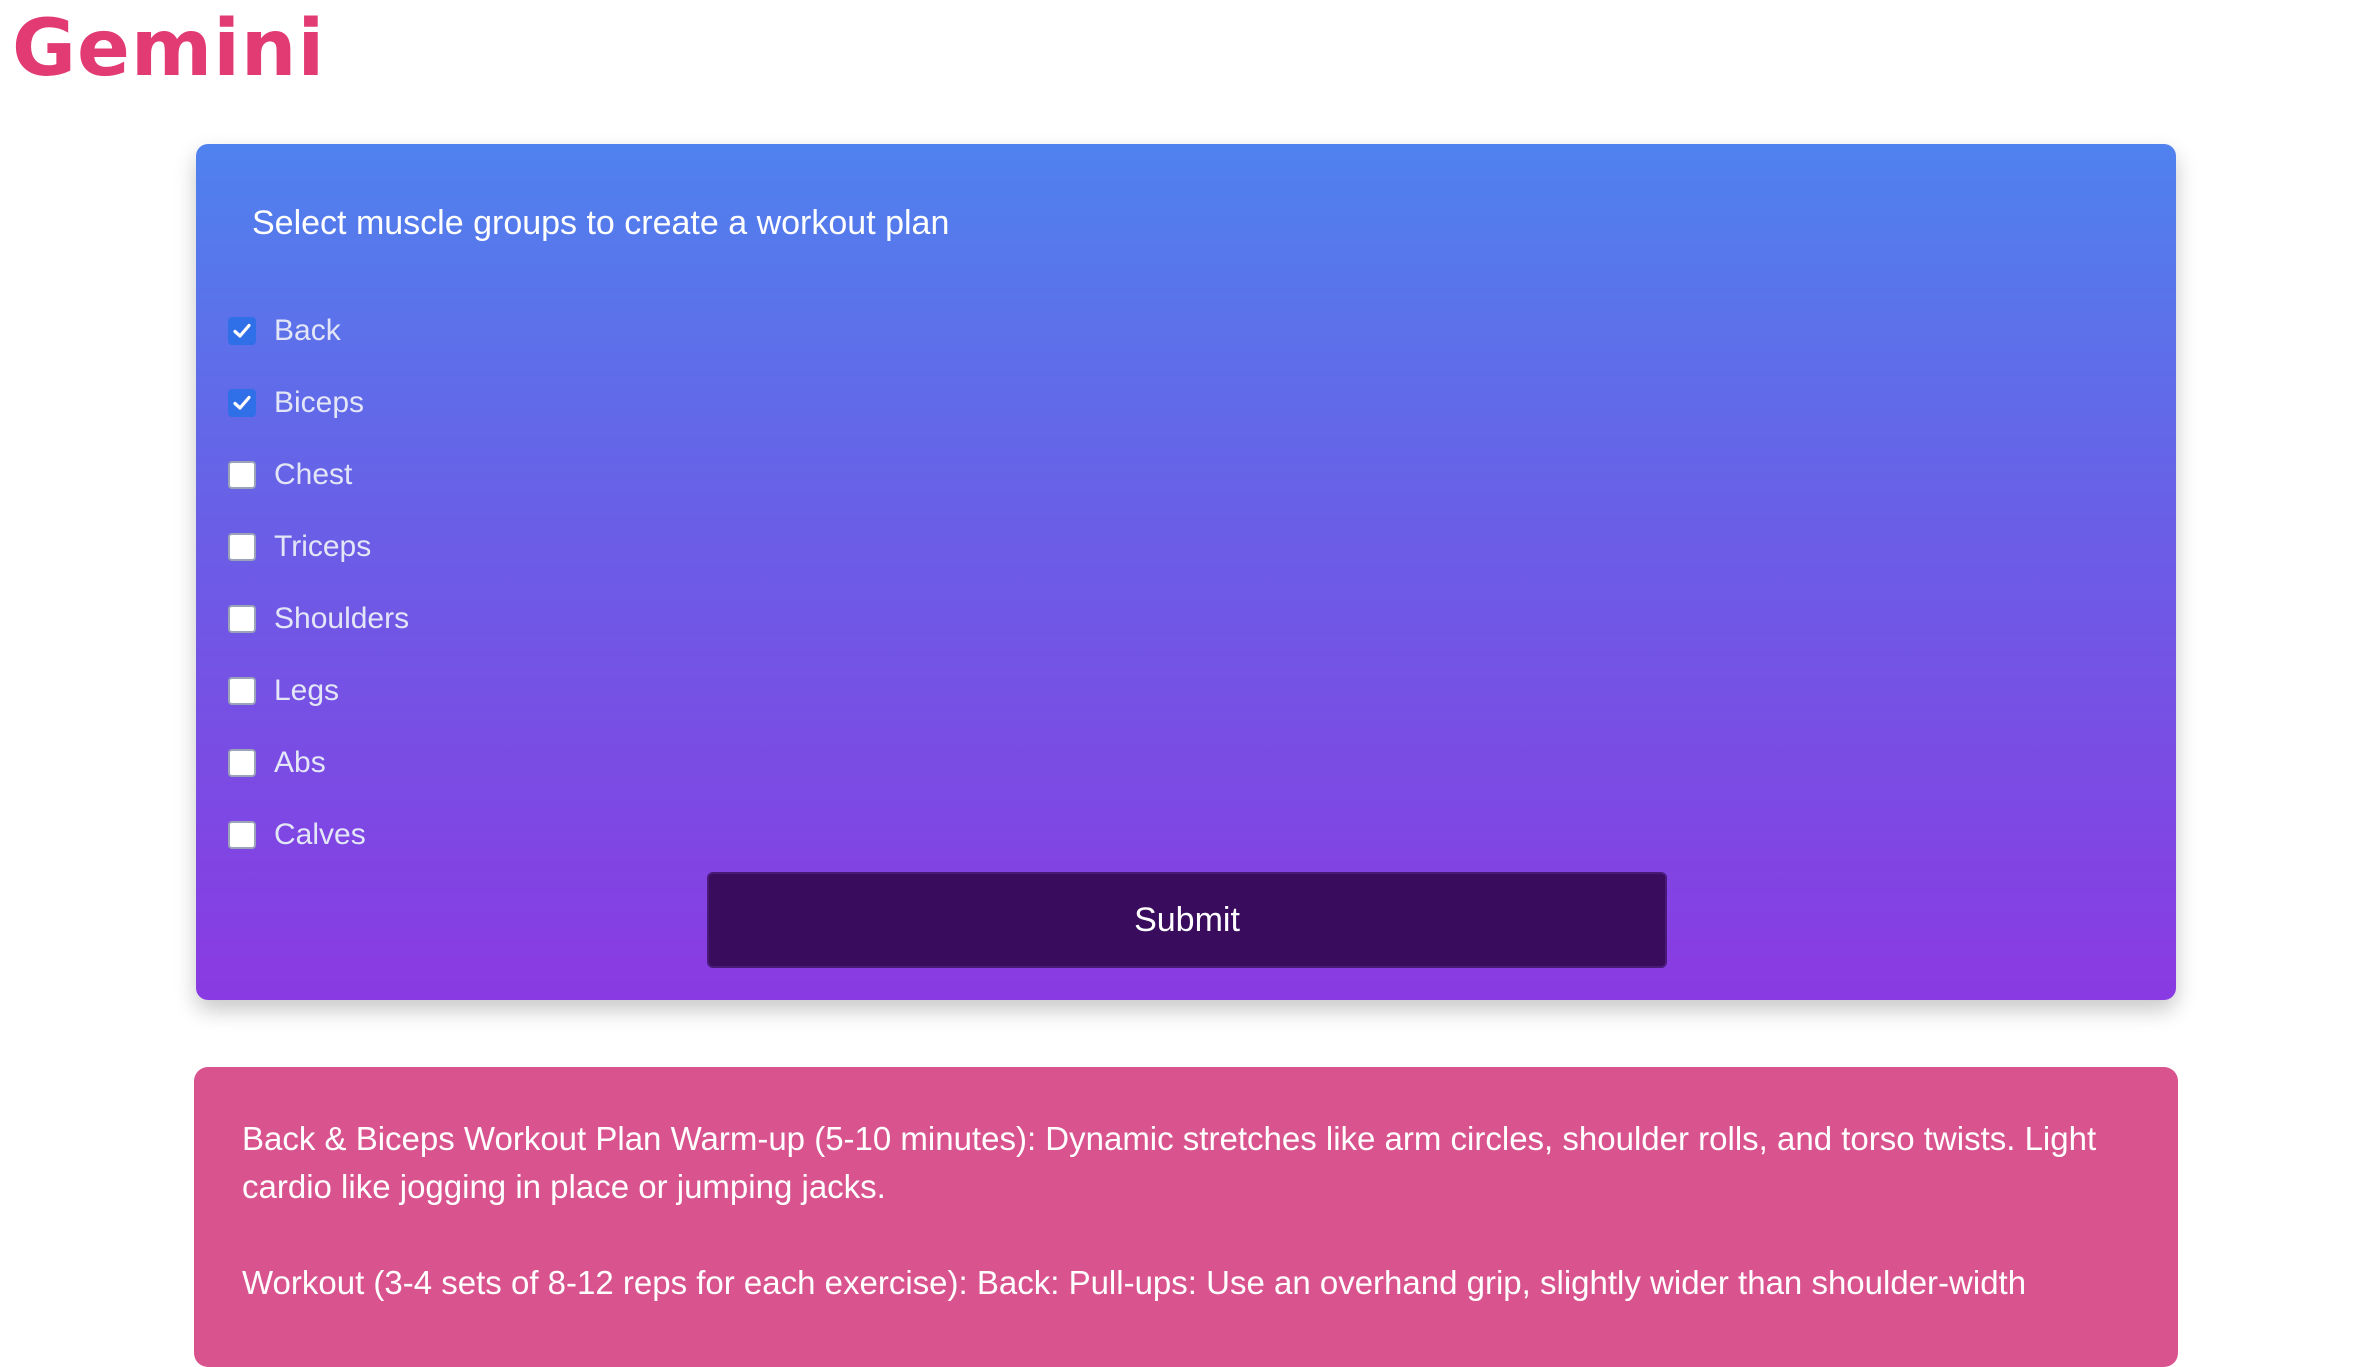  What do you see at coordinates (307, 330) in the screenshot?
I see `option-label: Back` at bounding box center [307, 330].